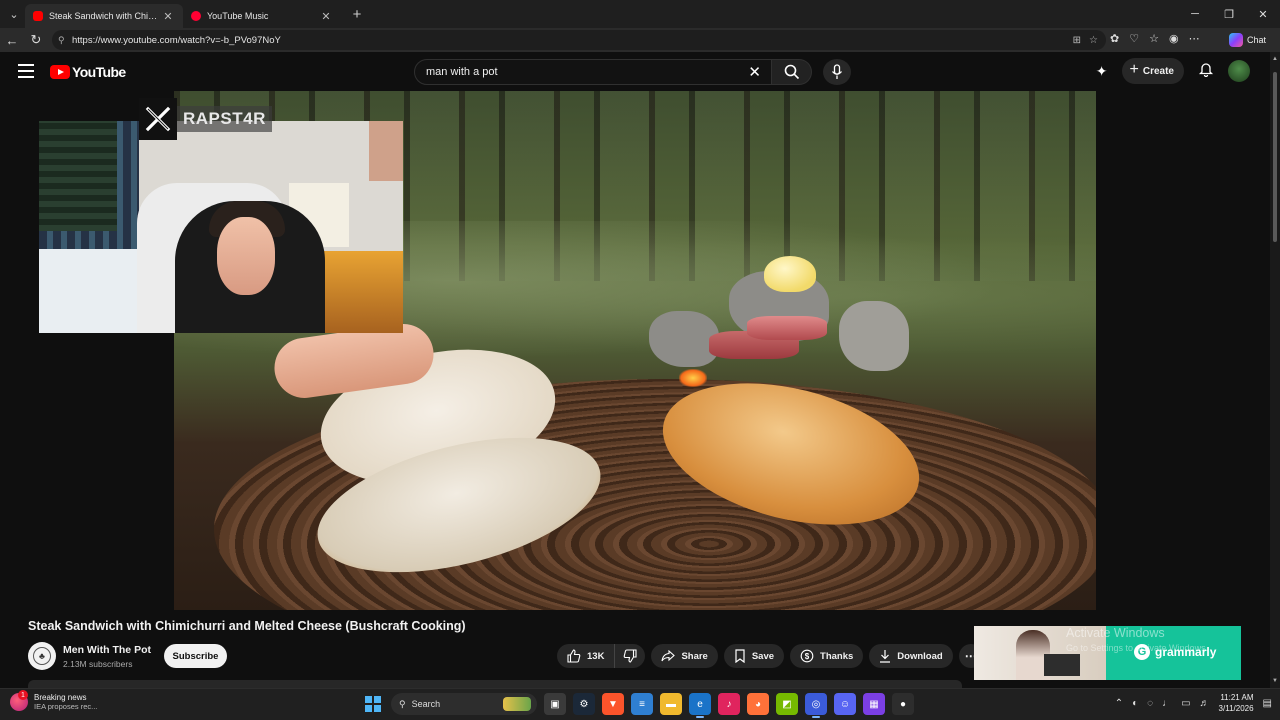  Describe the element at coordinates (837, 656) in the screenshot. I see `thanks-label: Thanks` at that location.